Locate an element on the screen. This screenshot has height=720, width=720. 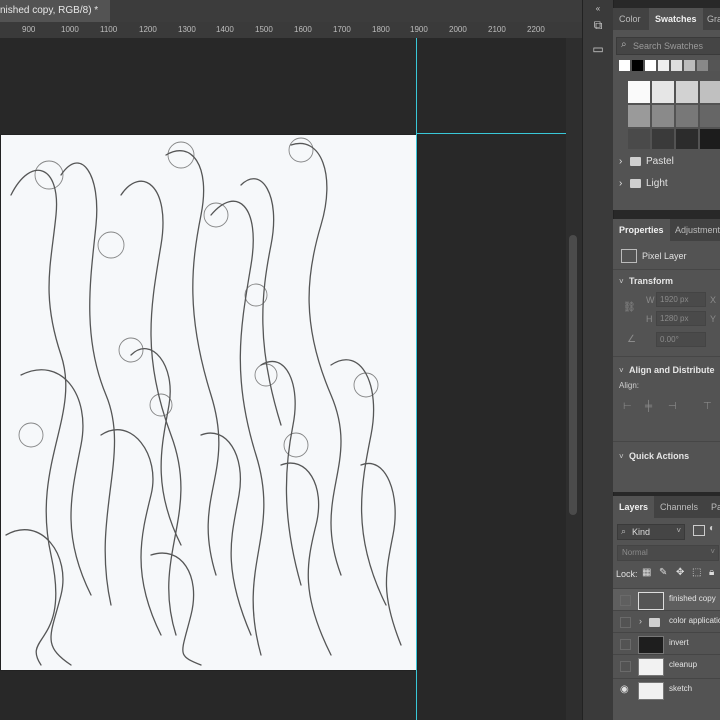
collapse-panels-icon: « is located at coordinates (598, 9).